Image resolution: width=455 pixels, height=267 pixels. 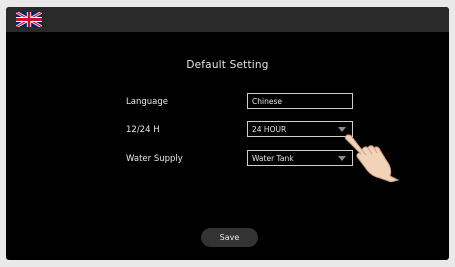 What do you see at coordinates (229, 237) in the screenshot?
I see `save-button: Save` at bounding box center [229, 237].